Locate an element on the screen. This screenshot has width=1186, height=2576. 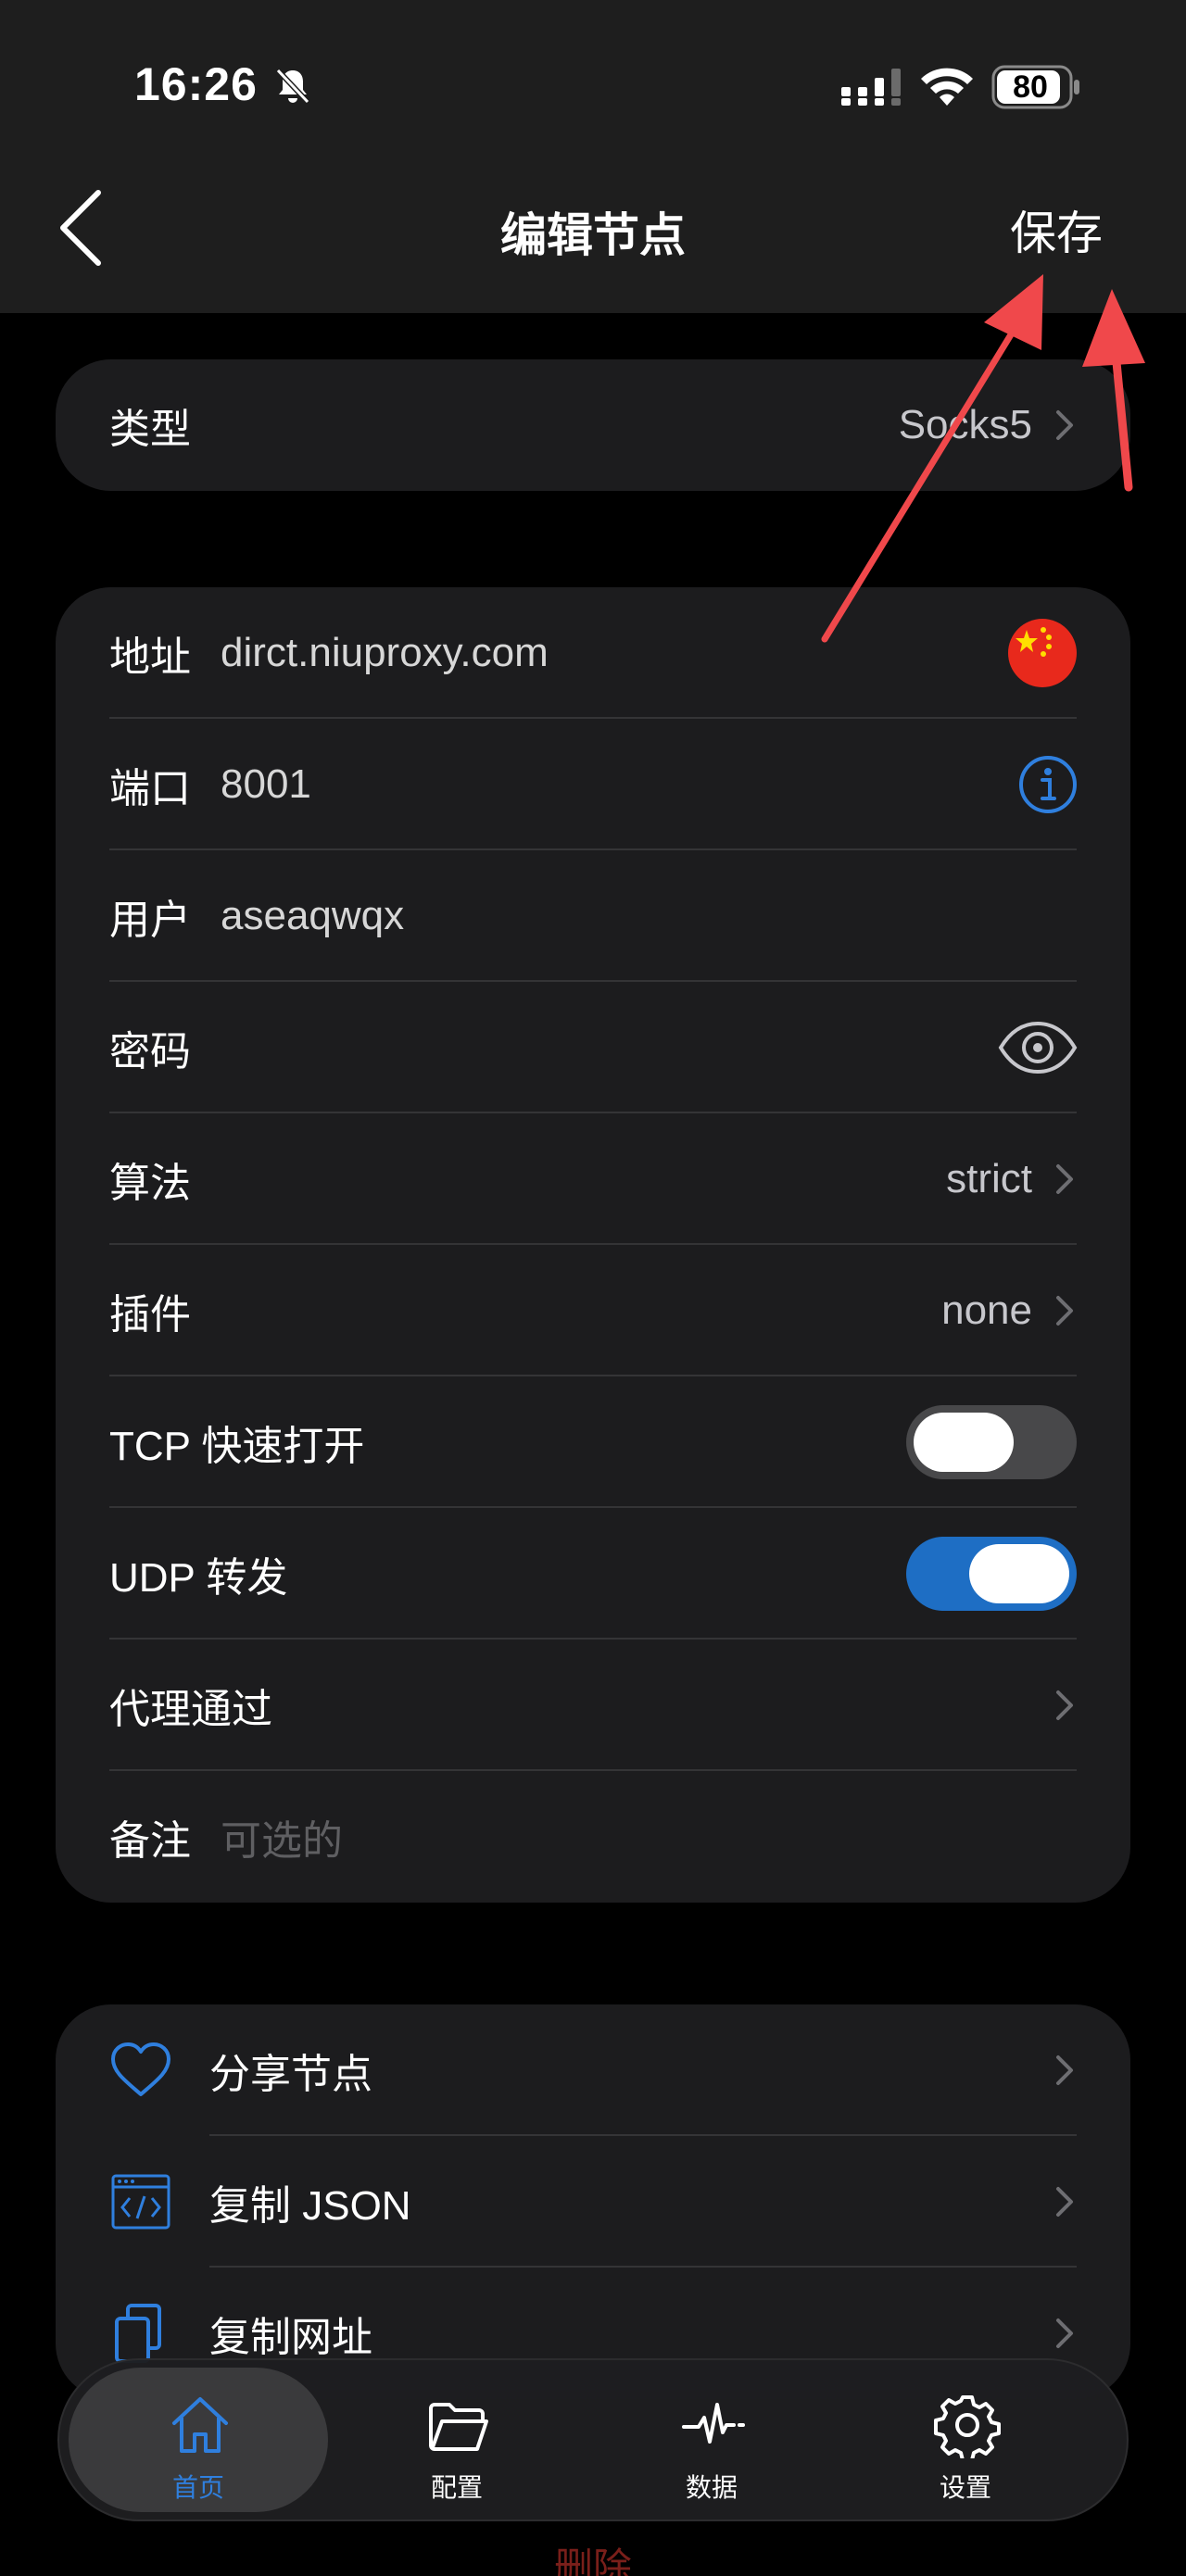
tcp-fast-open-toggle is located at coordinates (991, 1442).